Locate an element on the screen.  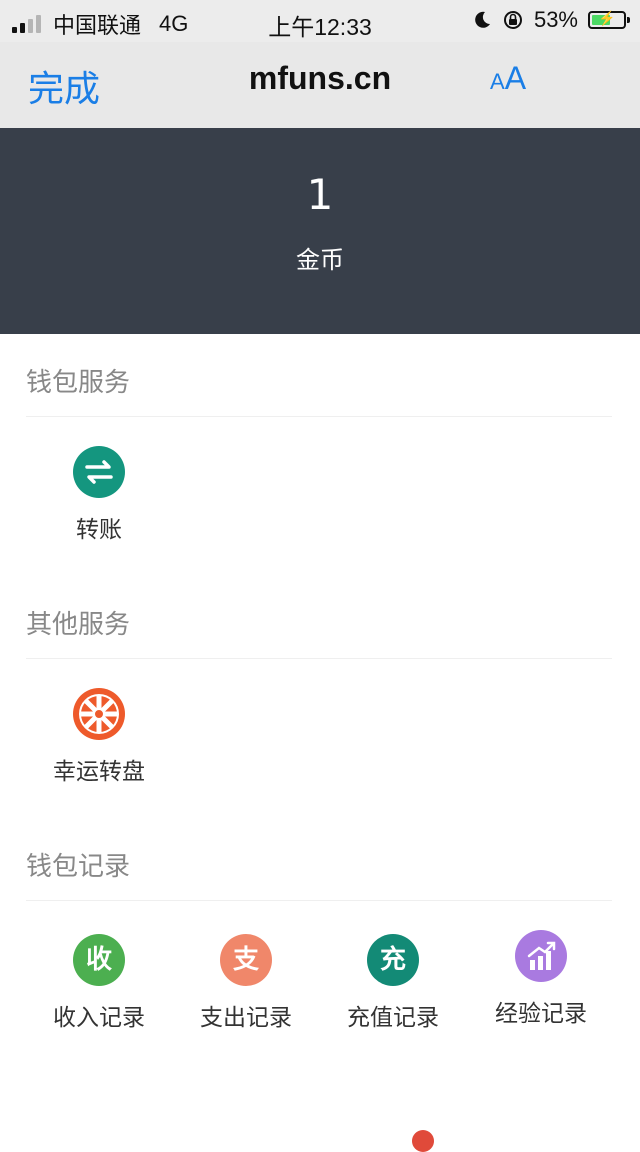
transfer-item: 转账 is located at coordinates (99, 495).